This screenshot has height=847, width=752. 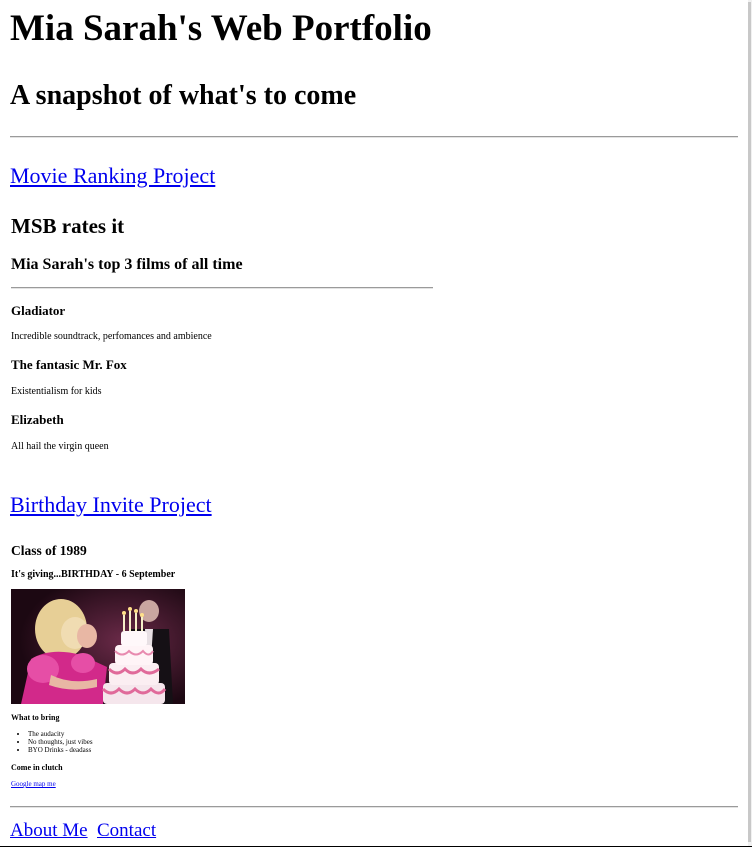 What do you see at coordinates (60, 734) in the screenshot?
I see `list-item: The audacity` at bounding box center [60, 734].